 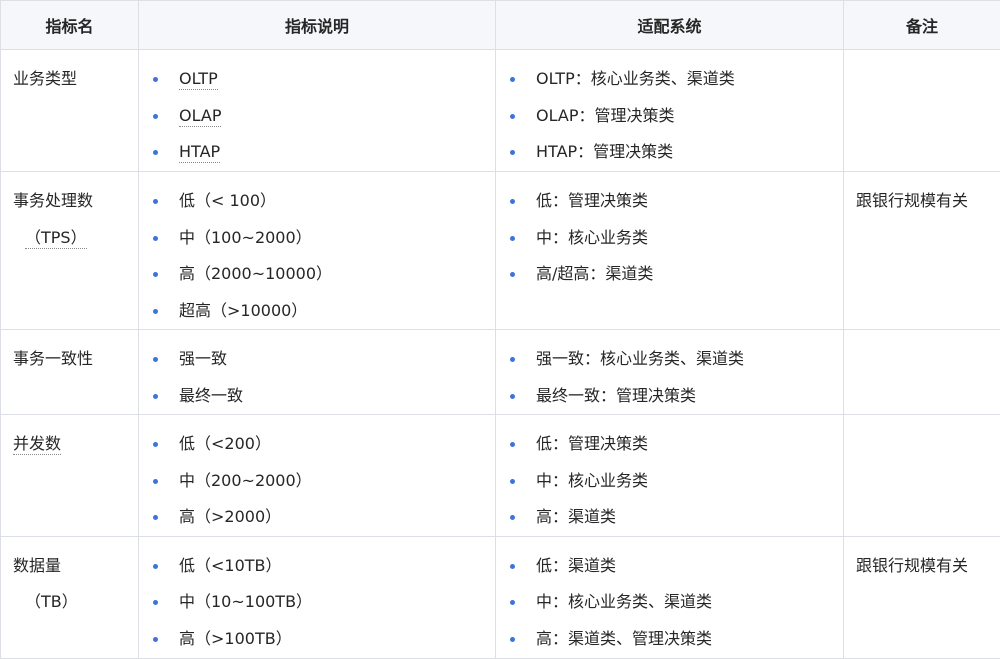 I want to click on system-list: 低：管理决策类 中：核心业务类 高/超高：渠道类, so click(x=669, y=232).